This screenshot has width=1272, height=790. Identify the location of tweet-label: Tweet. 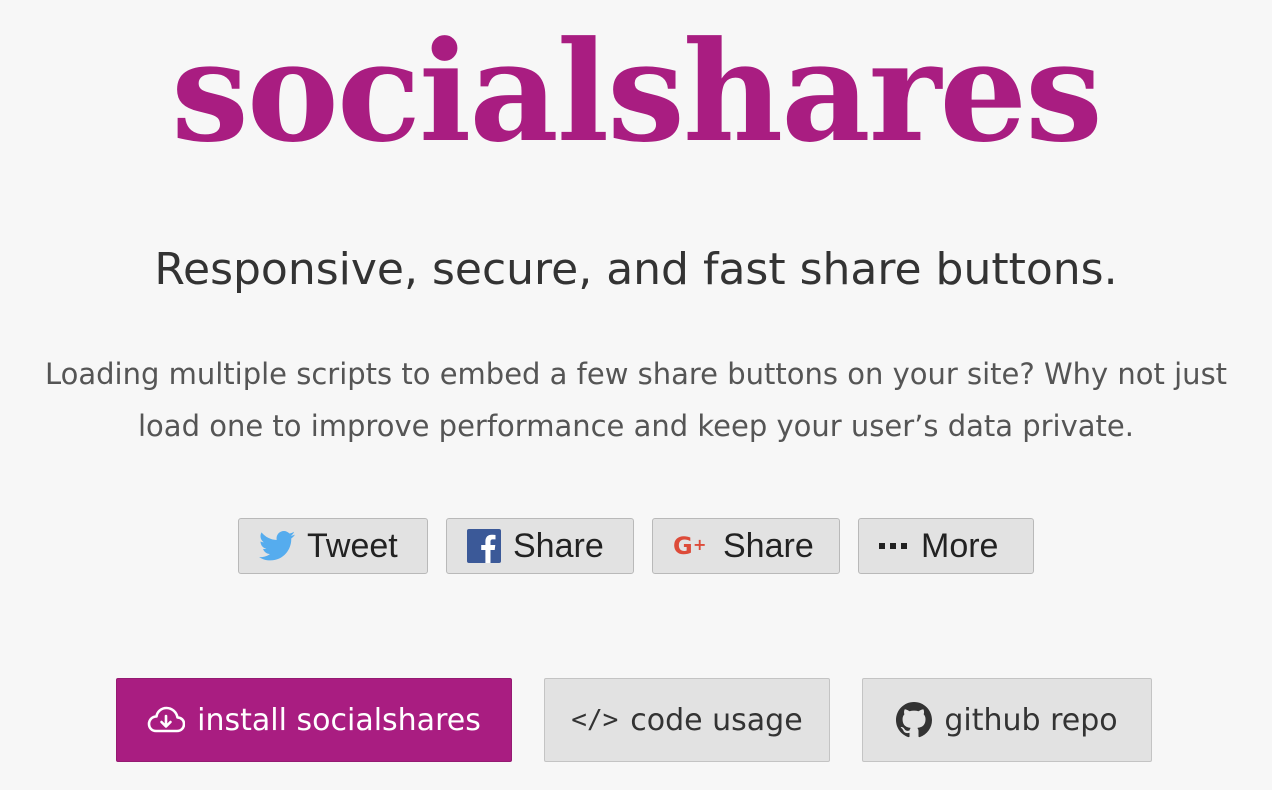
(352, 545).